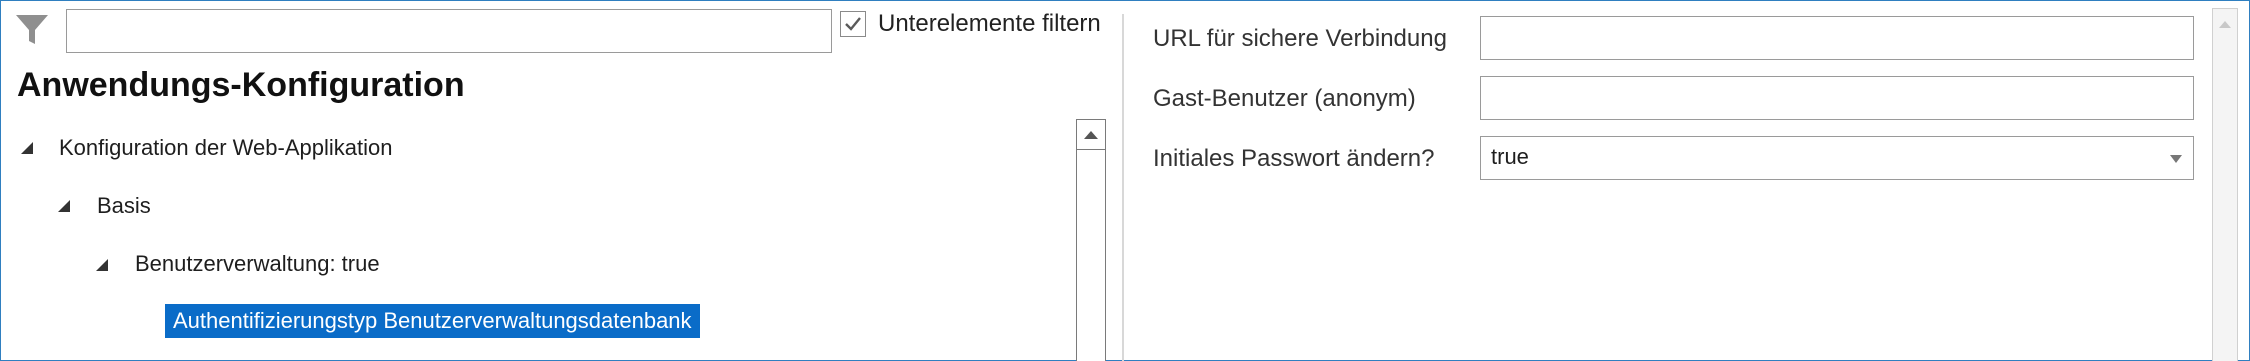  Describe the element at coordinates (1284, 98) in the screenshot. I see `property-label-guest-user: Gast-Benutzer (anonym)` at that location.